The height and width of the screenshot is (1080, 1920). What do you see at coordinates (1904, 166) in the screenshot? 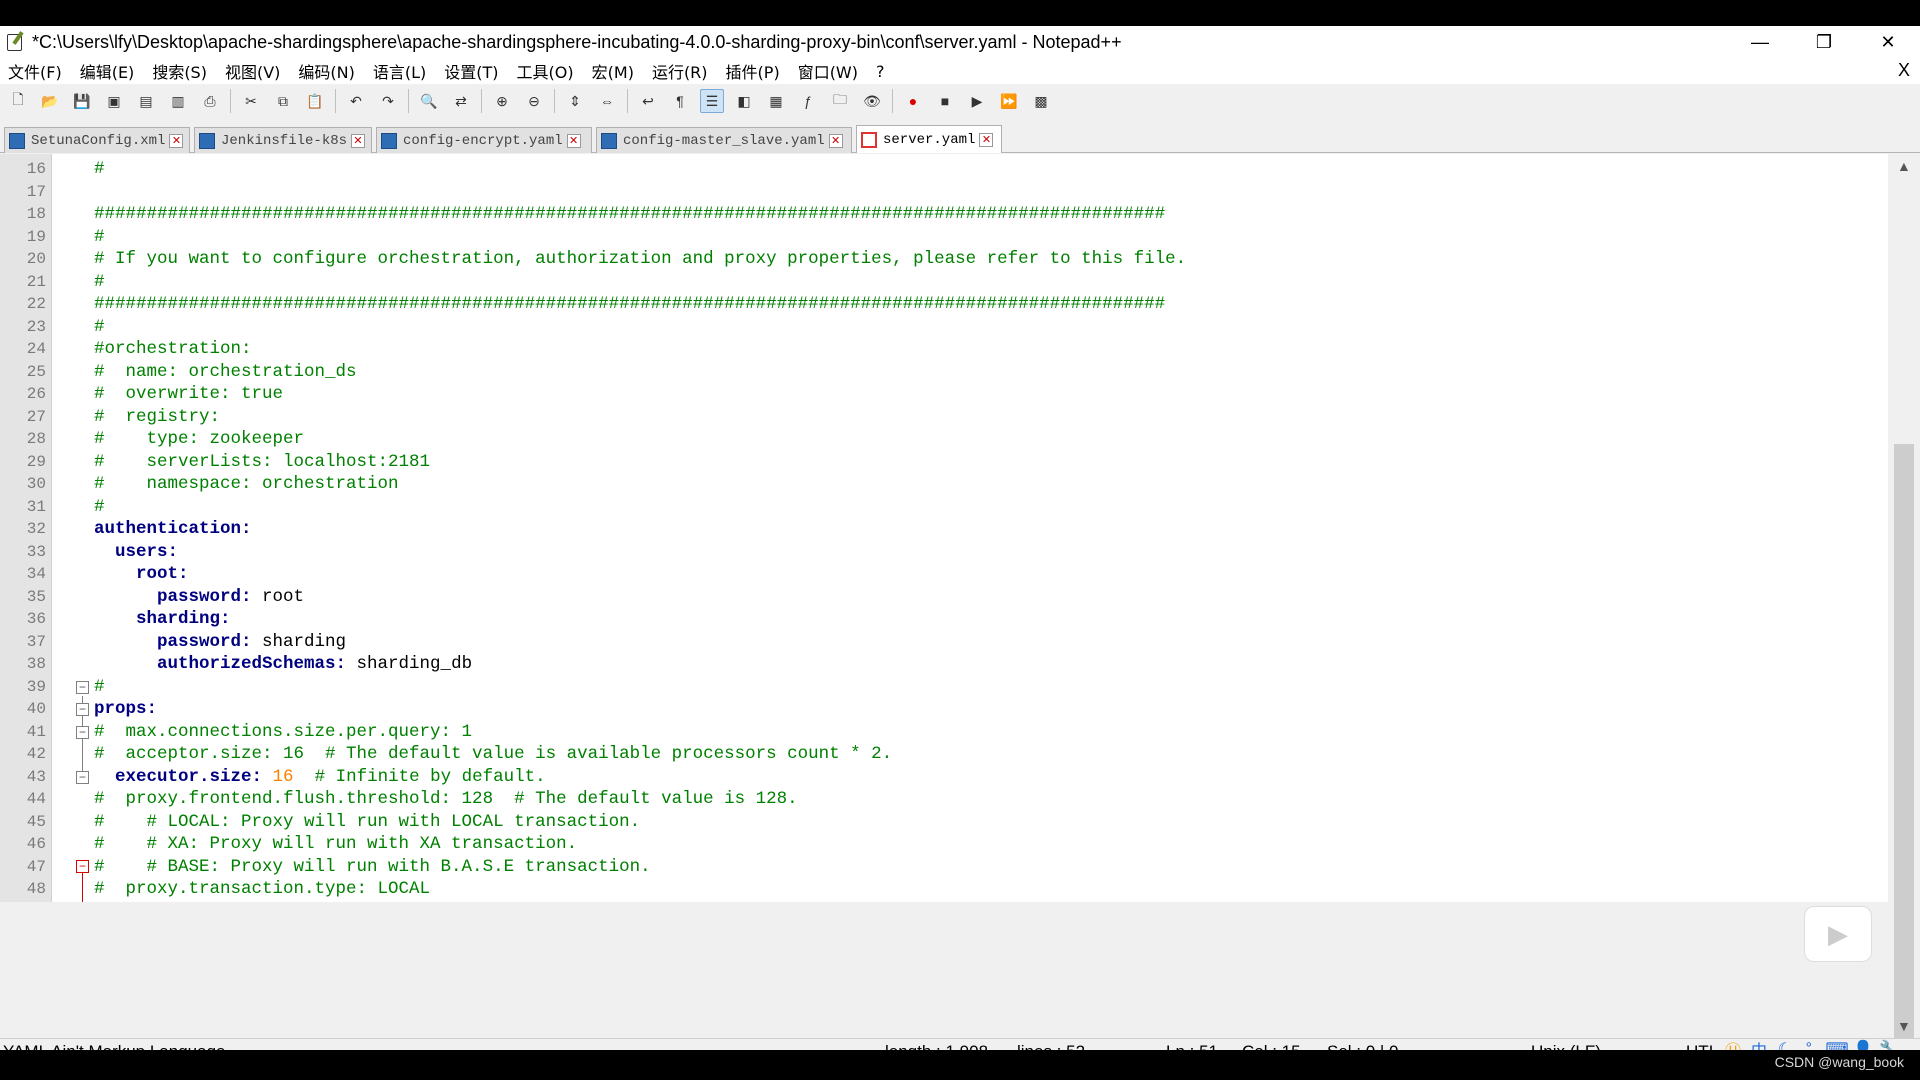
I see `scroll-up-icon: ▲` at bounding box center [1904, 166].